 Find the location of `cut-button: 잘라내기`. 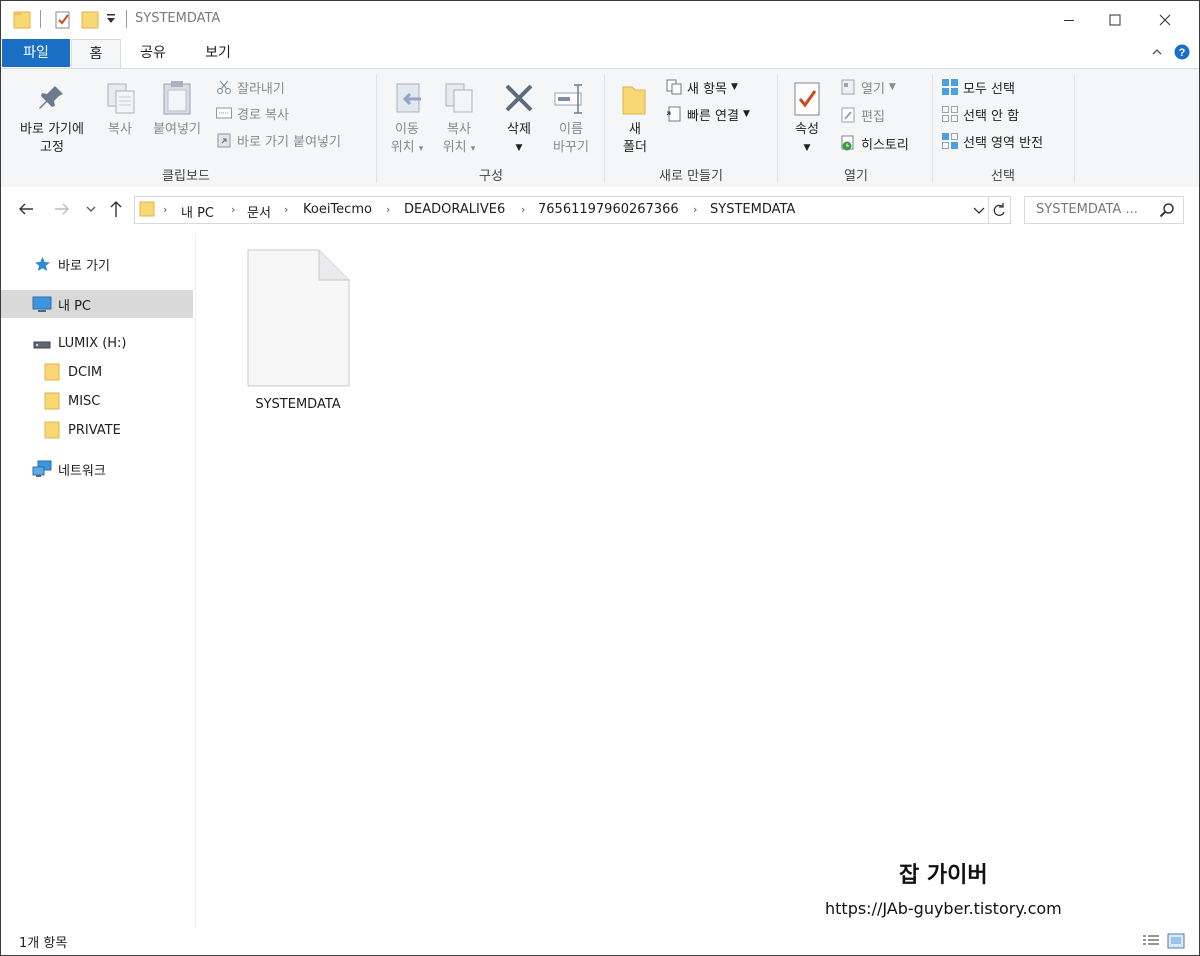

cut-button: 잘라내기 is located at coordinates (250, 87).